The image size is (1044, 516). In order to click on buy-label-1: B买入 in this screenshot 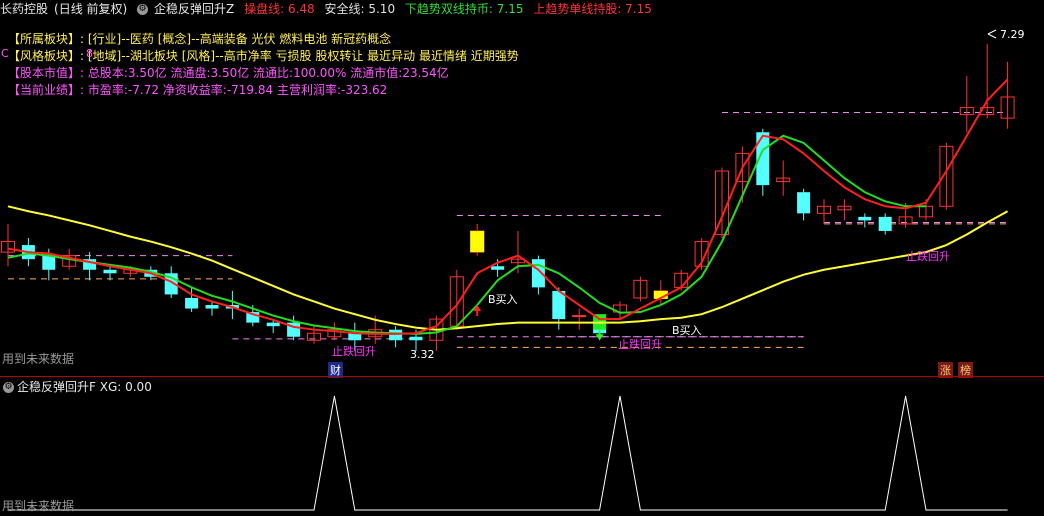, I will do `click(503, 299)`.